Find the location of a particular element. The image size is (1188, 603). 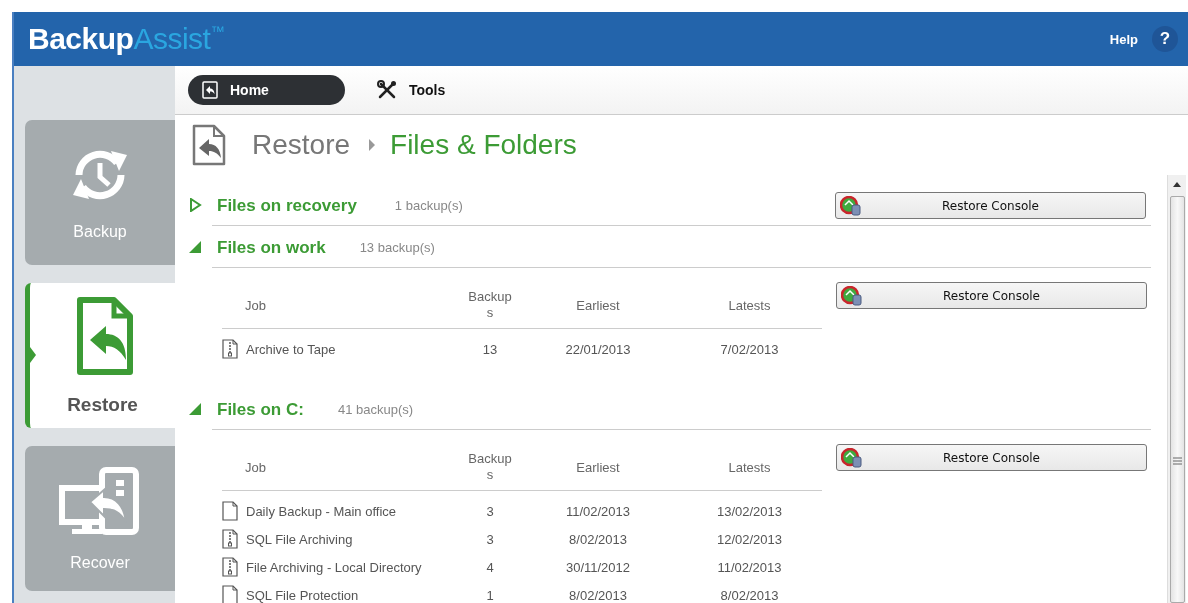

grip-icon is located at coordinates (1177, 461).